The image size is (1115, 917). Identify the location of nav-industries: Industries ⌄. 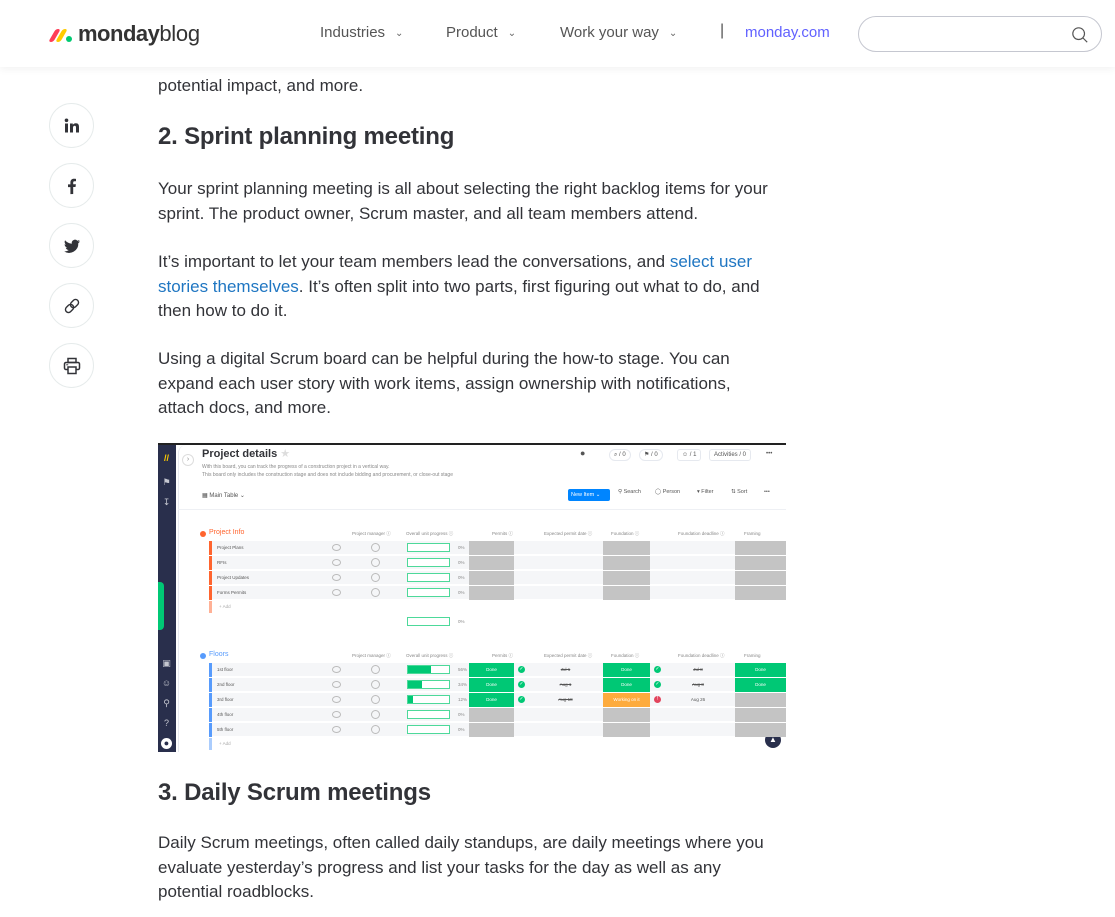
(361, 32).